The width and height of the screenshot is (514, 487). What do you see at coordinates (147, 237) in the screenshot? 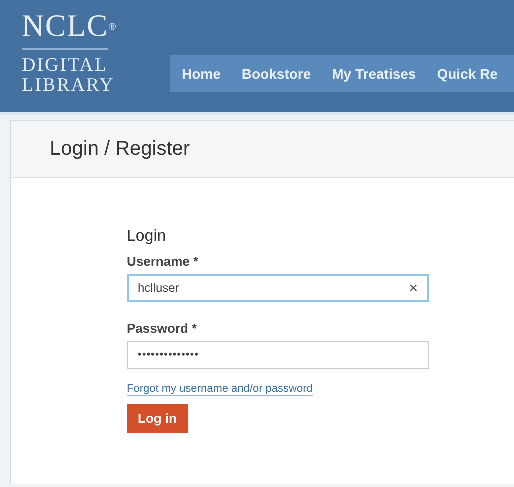
I see `form-heading: Login` at bounding box center [147, 237].